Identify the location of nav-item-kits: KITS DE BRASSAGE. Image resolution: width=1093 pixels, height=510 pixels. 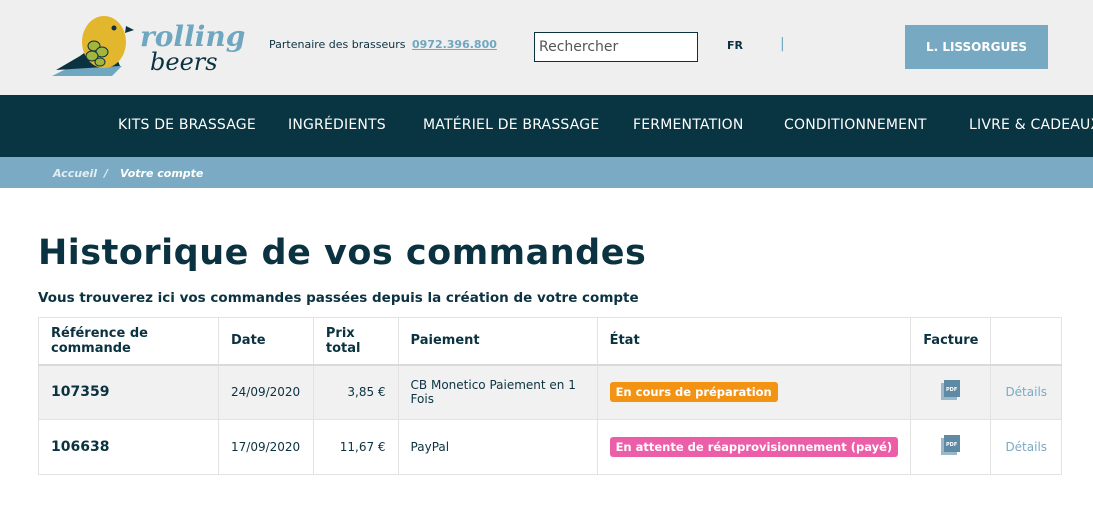
(187, 125).